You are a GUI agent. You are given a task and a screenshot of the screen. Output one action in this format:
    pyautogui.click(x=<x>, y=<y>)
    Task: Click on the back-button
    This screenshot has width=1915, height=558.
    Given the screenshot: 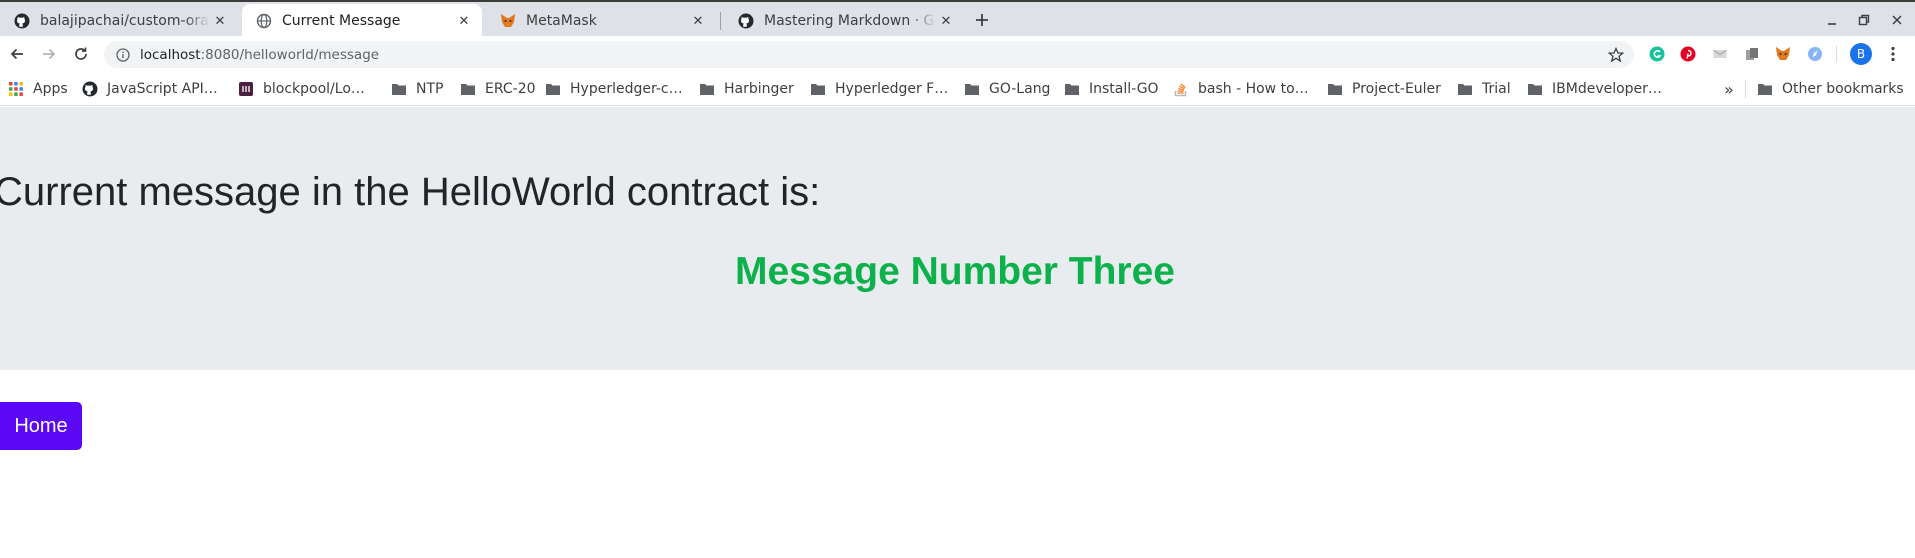 What is the action you would take?
    pyautogui.click(x=17, y=54)
    